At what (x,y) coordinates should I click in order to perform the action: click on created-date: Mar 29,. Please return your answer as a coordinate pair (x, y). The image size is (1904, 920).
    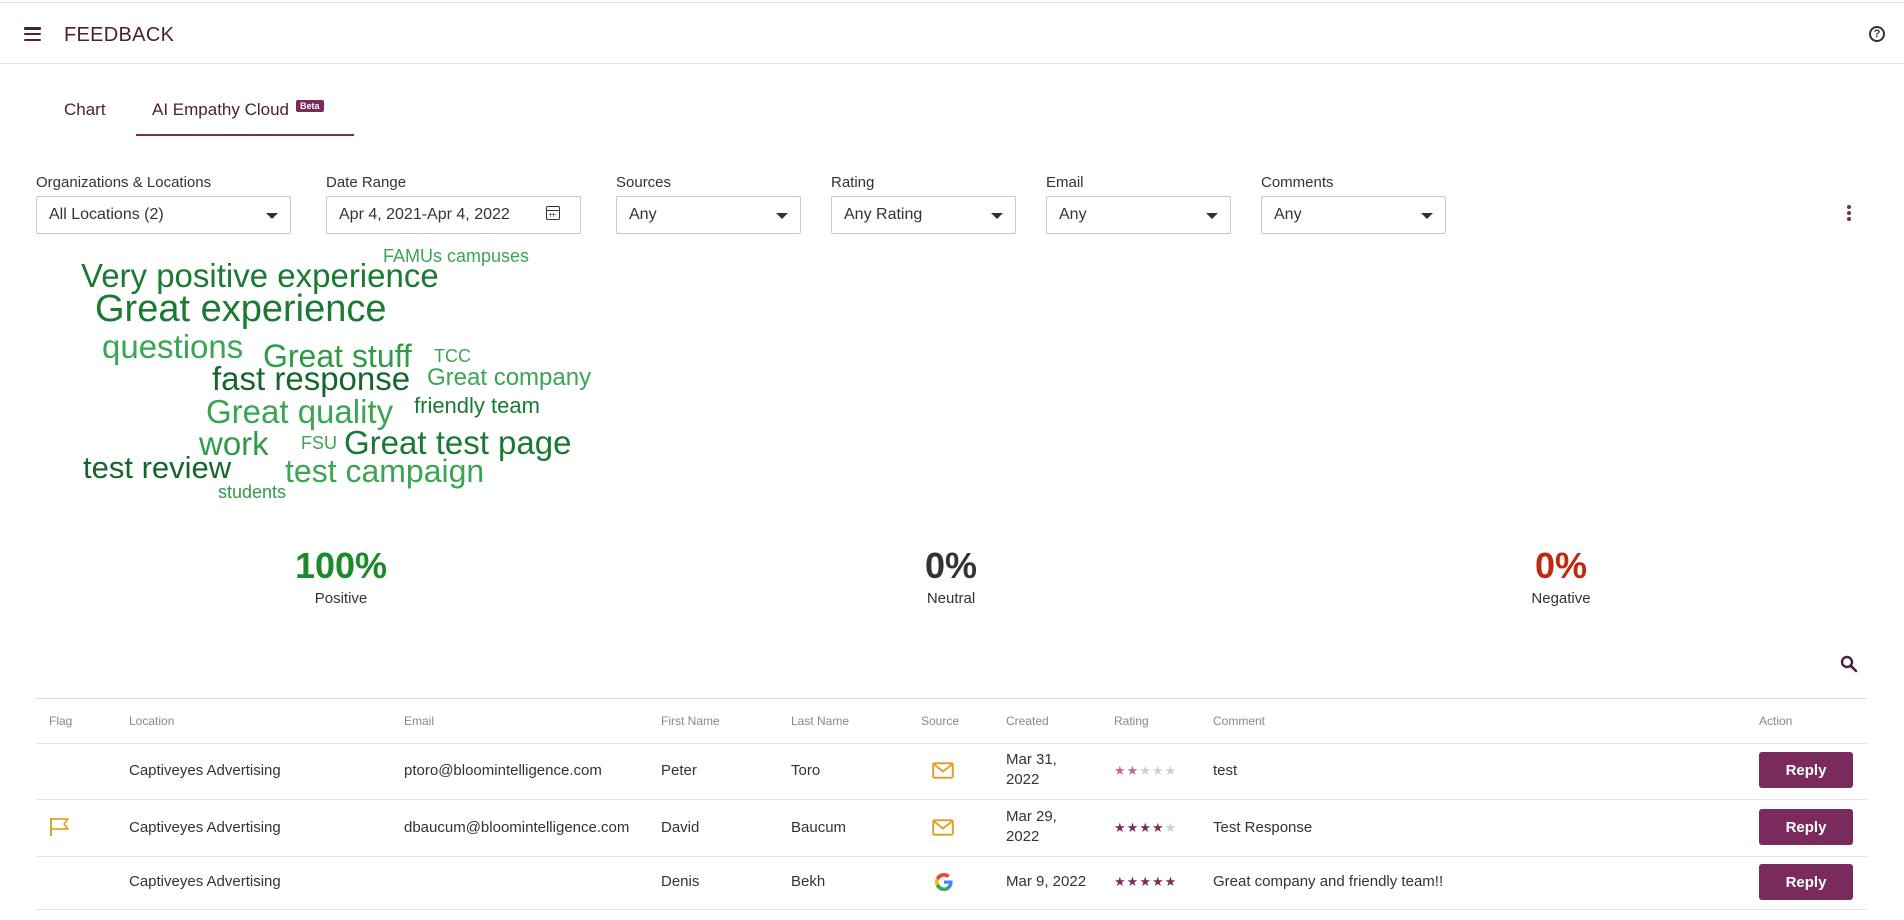
    Looking at the image, I should click on (1031, 816).